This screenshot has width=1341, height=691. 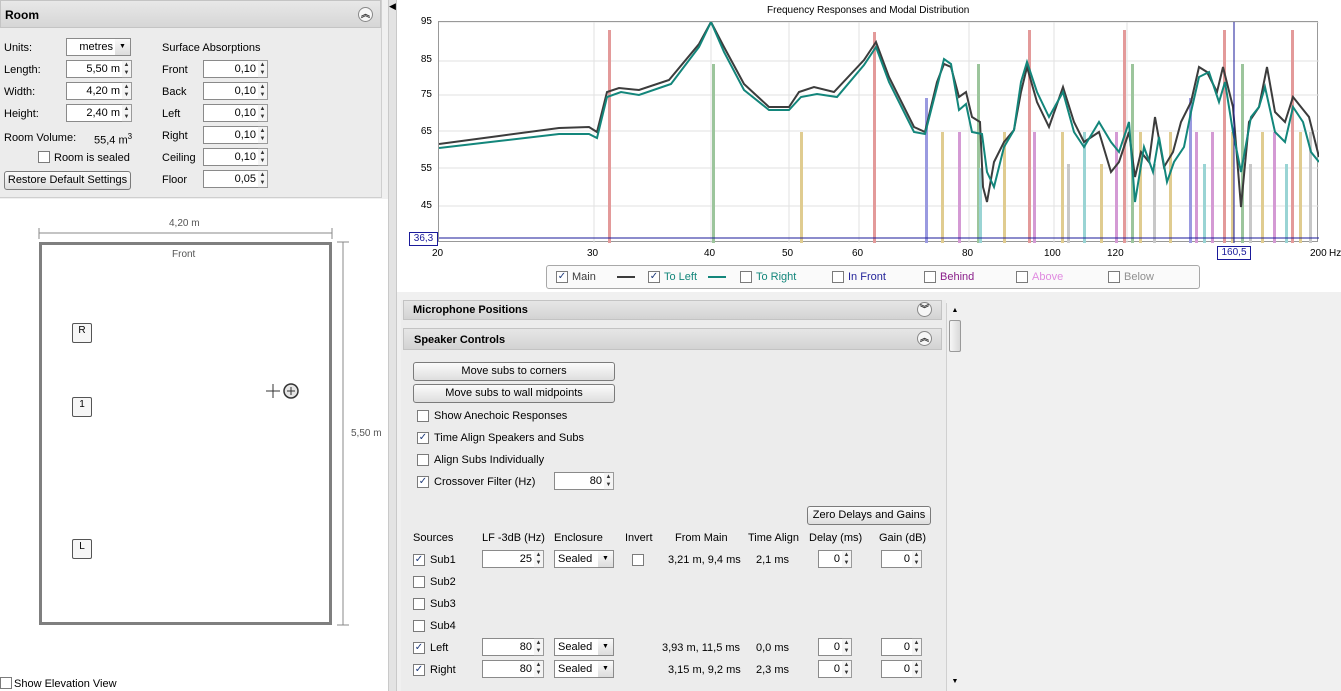 What do you see at coordinates (609, 481) in the screenshot?
I see `crossover-spinner-icon: ▲ ▼` at bounding box center [609, 481].